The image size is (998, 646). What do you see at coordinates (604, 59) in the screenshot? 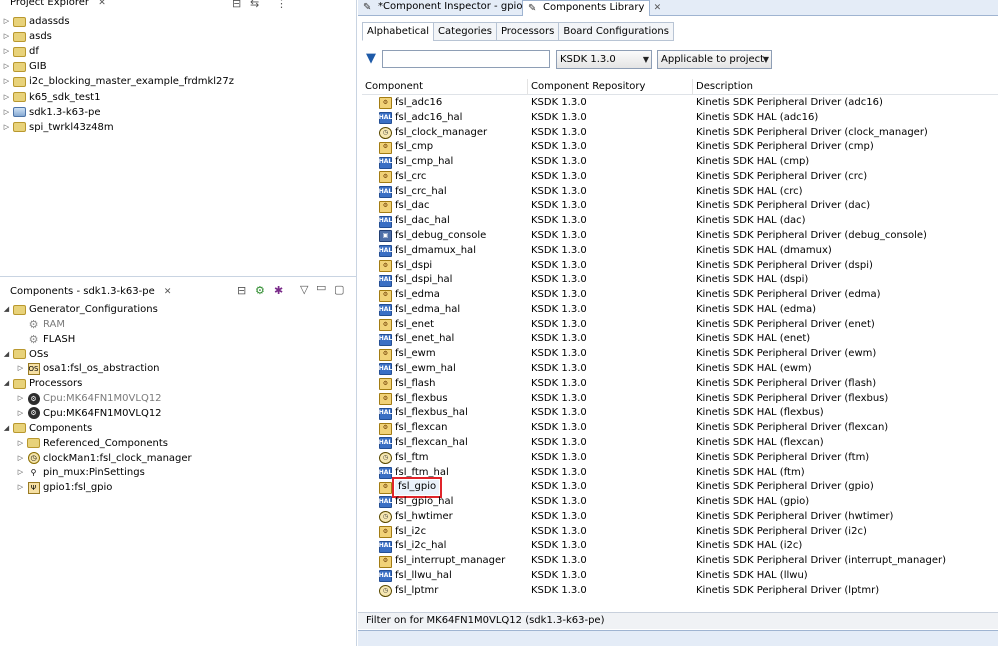
I see `sdk-version-select: KSDK 1.3.0 ▼` at bounding box center [604, 59].